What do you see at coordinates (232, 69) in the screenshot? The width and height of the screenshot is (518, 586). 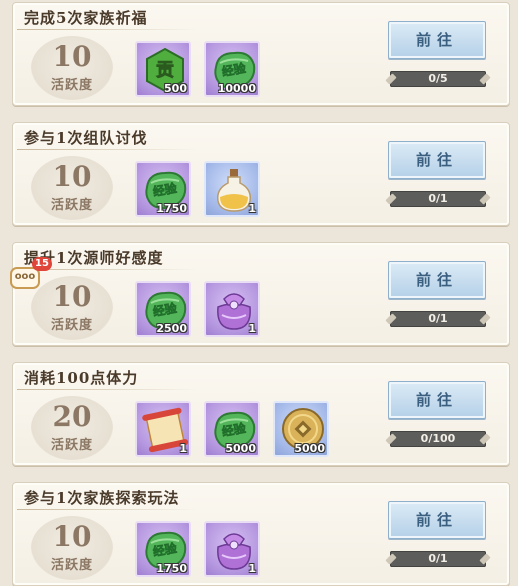 I see `reward-item: 经验 10000` at bounding box center [232, 69].